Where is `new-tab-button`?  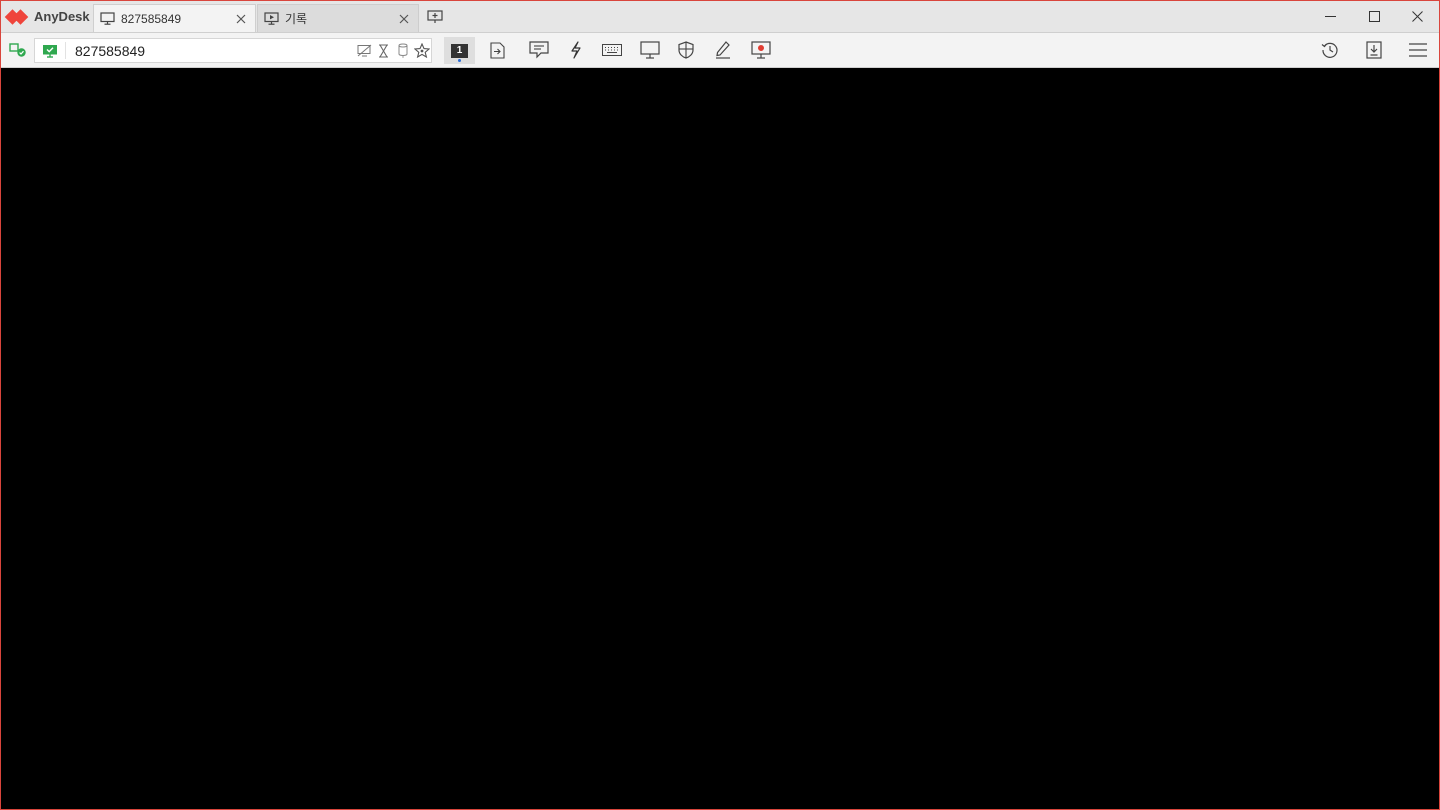
new-tab-button is located at coordinates (435, 17).